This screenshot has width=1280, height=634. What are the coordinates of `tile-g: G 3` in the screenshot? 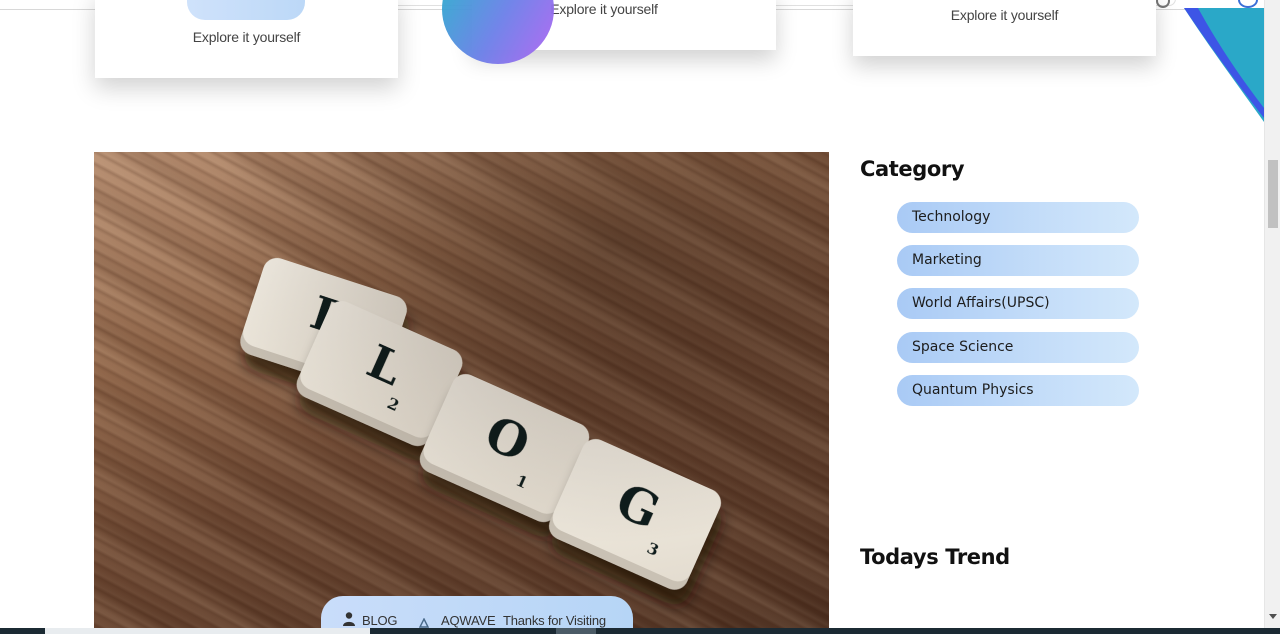 It's located at (634, 514).